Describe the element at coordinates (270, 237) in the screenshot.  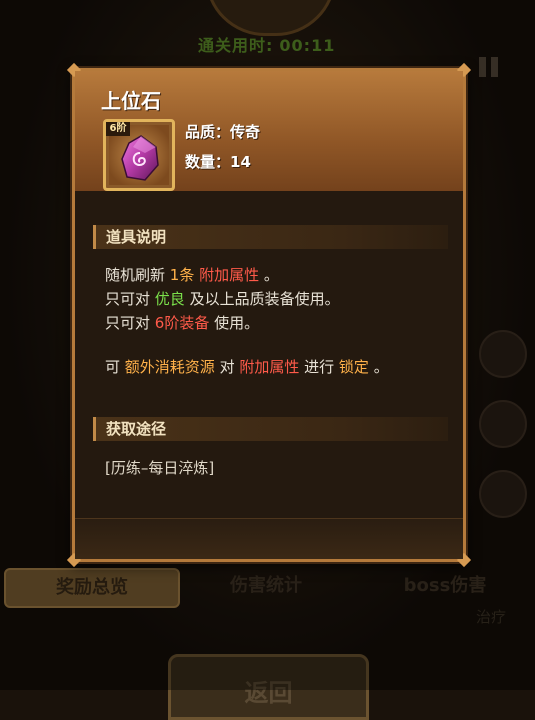
I see `section-item-description: 道具说明` at that location.